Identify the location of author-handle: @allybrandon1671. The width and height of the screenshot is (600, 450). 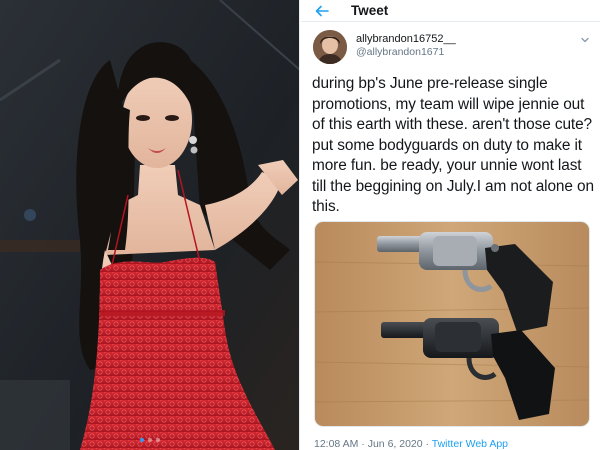
(406, 52).